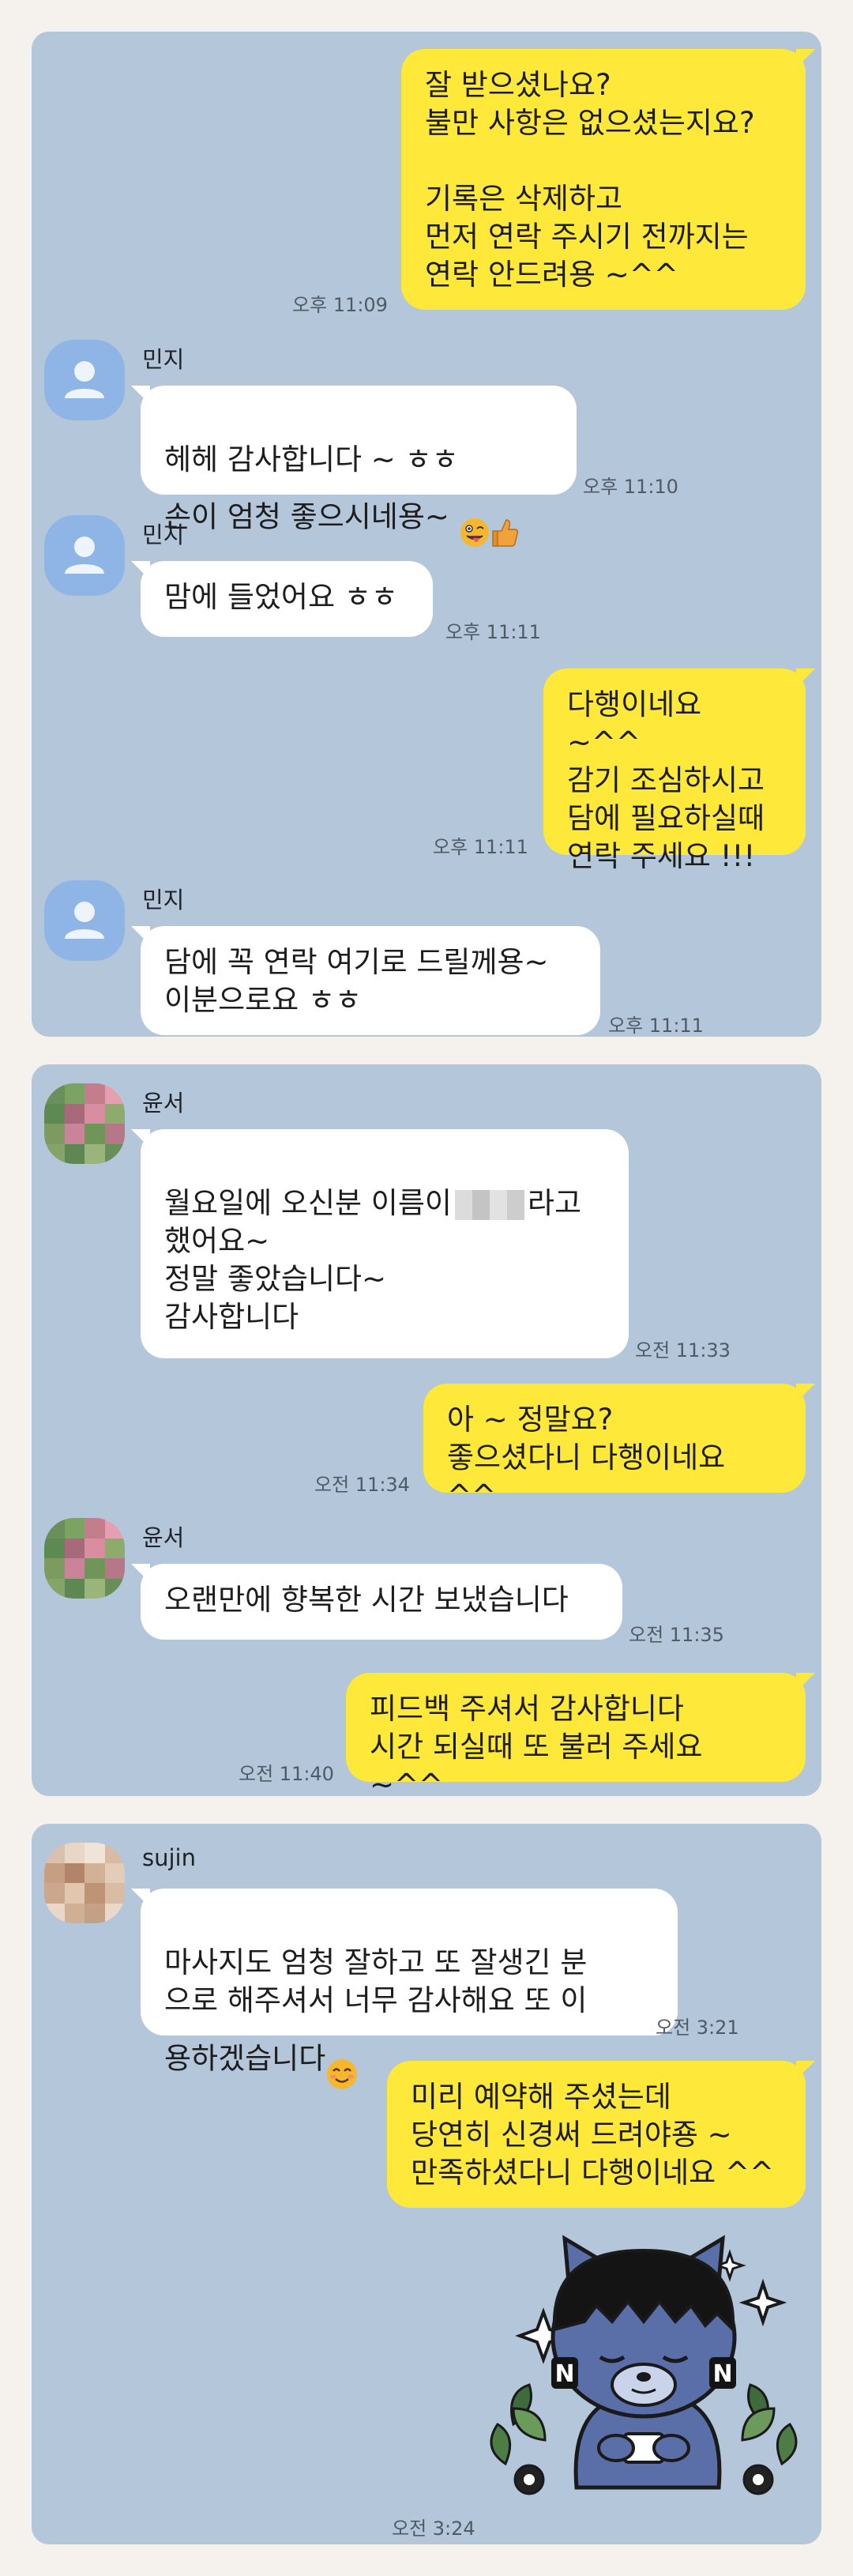 The width and height of the screenshot is (853, 2576). What do you see at coordinates (380, 1243) in the screenshot?
I see `incoming-message-bubble: 월요일에 오신분 이름이 라고 했어요~ 정말 좋았습니다~ 감사합니다` at bounding box center [380, 1243].